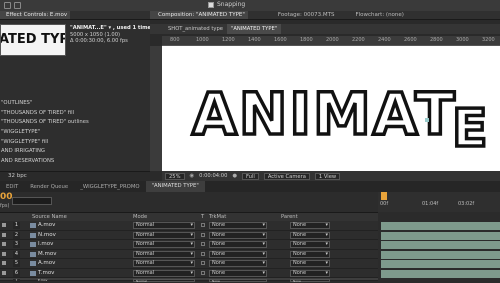 This screenshot has height=283, width=500. Describe the element at coordinates (327, 176) in the screenshot. I see `view-layout-dropdown: 1 View` at that location.